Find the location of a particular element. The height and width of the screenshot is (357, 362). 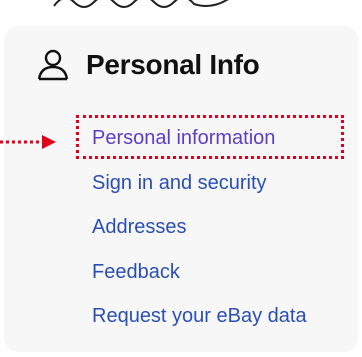

section-title: Personal Info is located at coordinates (173, 64).